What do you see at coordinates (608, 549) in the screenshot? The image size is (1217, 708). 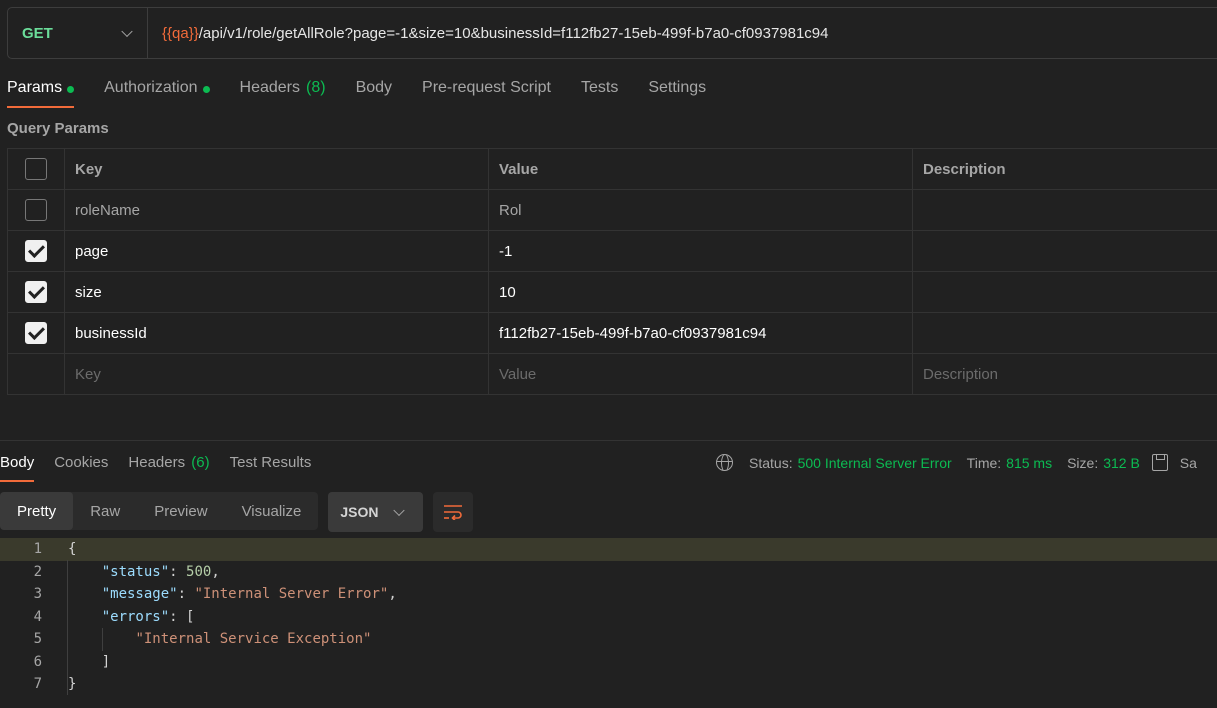 I see `code-line: 1 {` at bounding box center [608, 549].